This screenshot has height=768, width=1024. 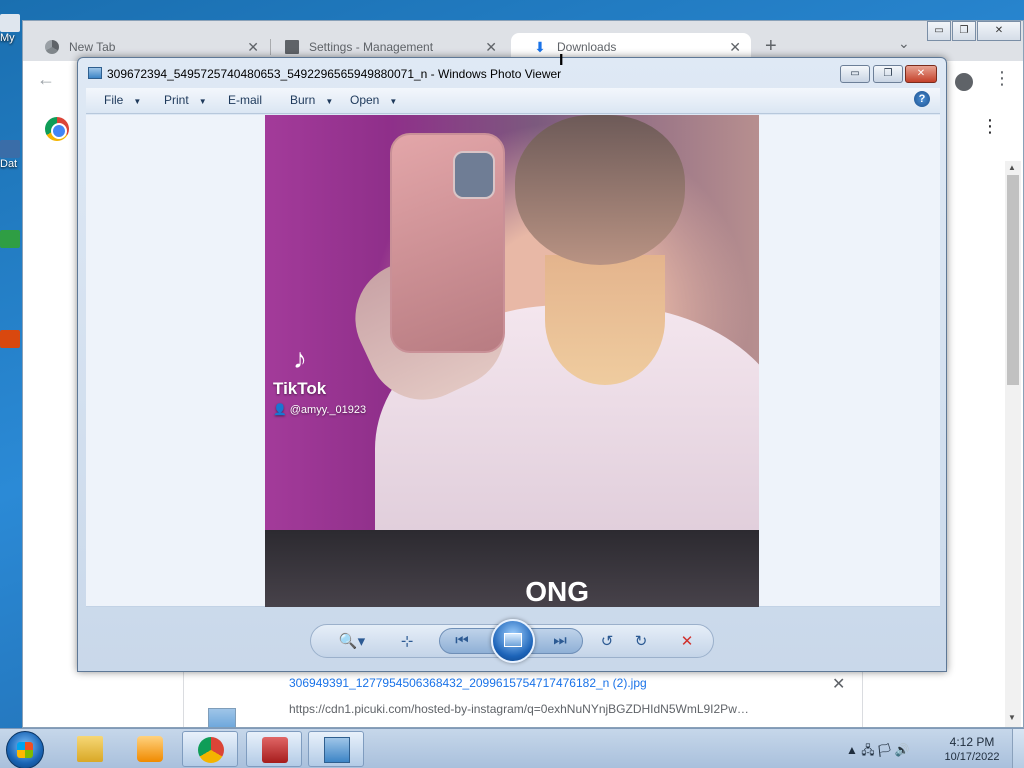 What do you see at coordinates (1012, 167) in the screenshot?
I see `scroll-up-icon: ▲` at bounding box center [1012, 167].